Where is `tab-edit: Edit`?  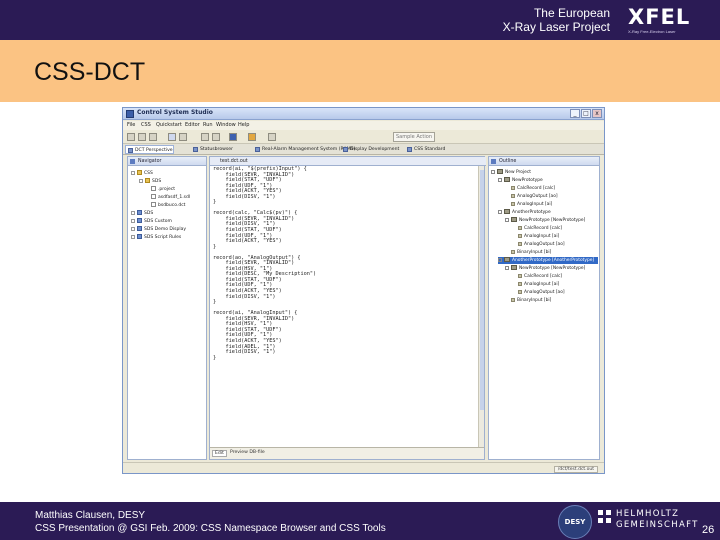 tab-edit: Edit is located at coordinates (219, 453).